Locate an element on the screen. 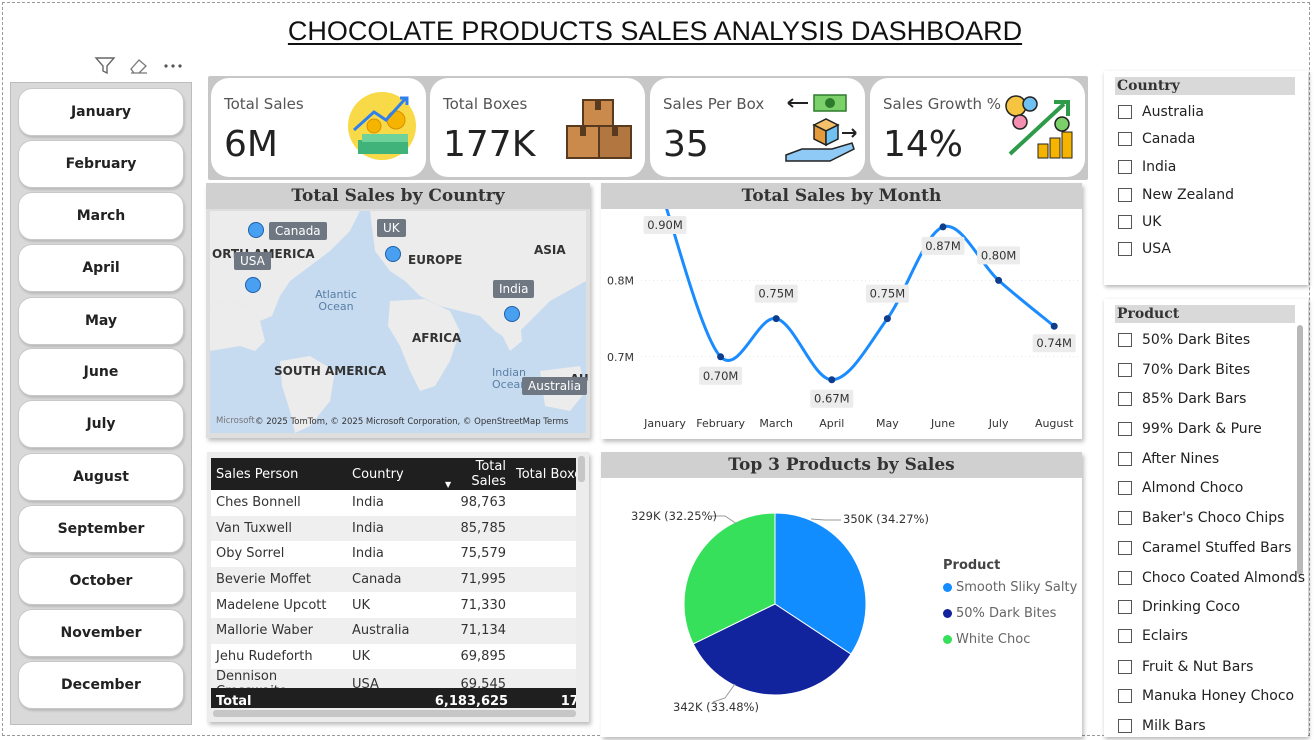 The image size is (1316, 740). y-tick-label: 0.8M is located at coordinates (620, 280).